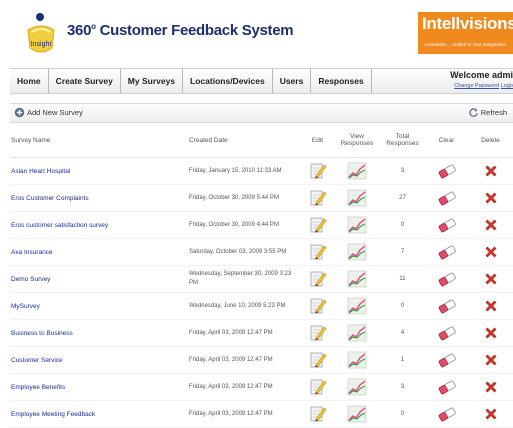  What do you see at coordinates (99, 252) in the screenshot?
I see `survey-name-link: Axa Insurance` at bounding box center [99, 252].